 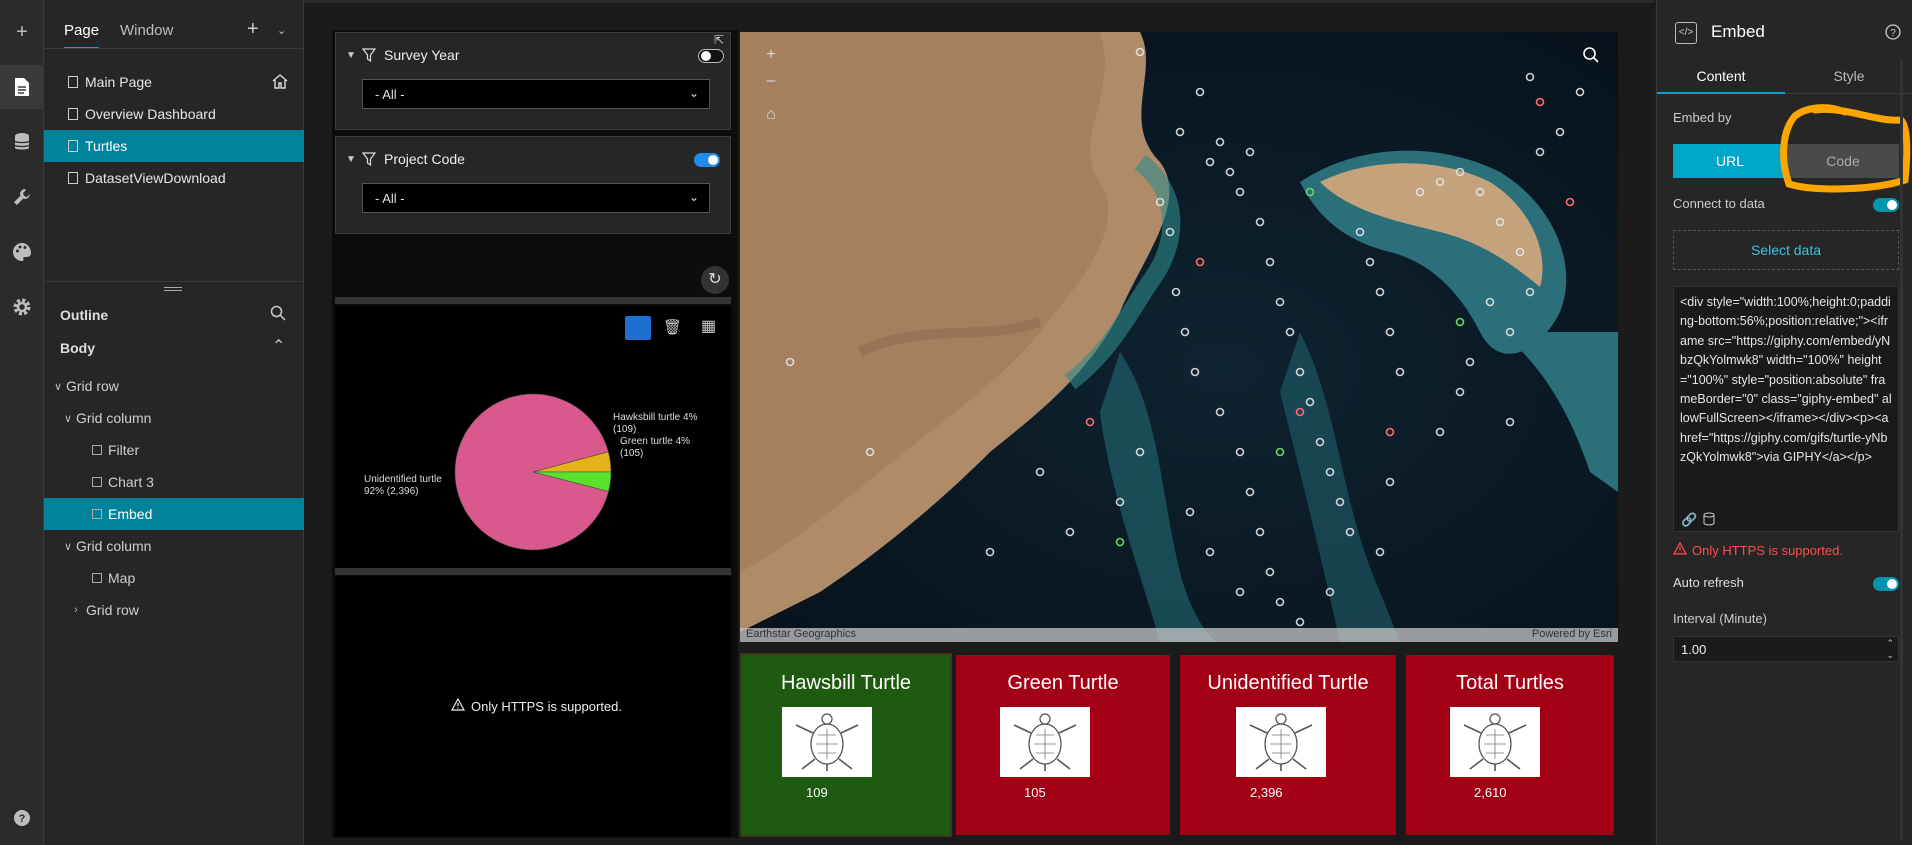 I want to click on stat-card: Hawsbill Turtle 109, so click(x=846, y=745).